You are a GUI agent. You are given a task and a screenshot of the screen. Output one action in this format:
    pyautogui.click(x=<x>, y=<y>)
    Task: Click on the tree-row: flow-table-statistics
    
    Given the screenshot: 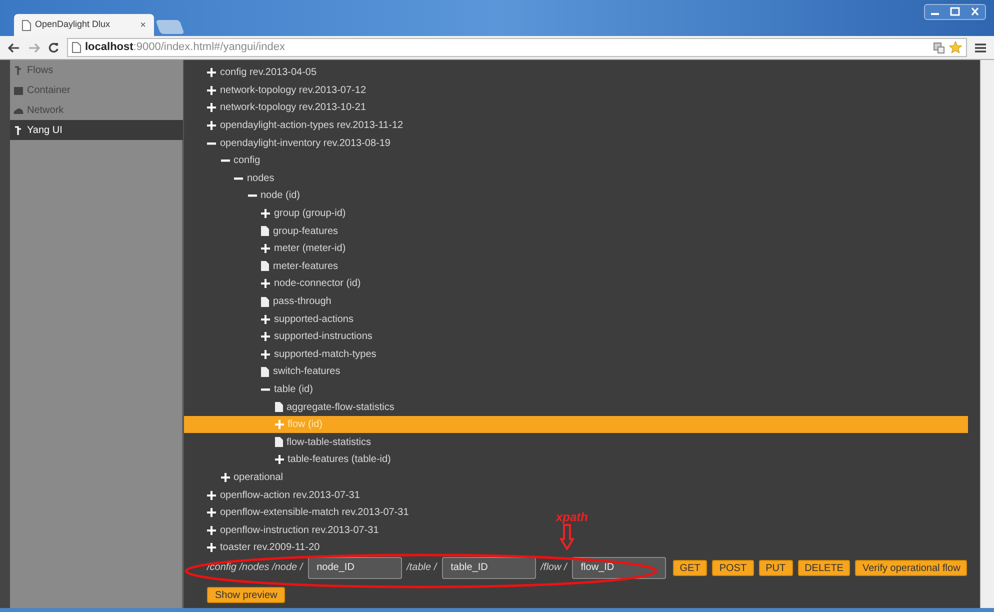 What is the action you would take?
    pyautogui.click(x=279, y=442)
    